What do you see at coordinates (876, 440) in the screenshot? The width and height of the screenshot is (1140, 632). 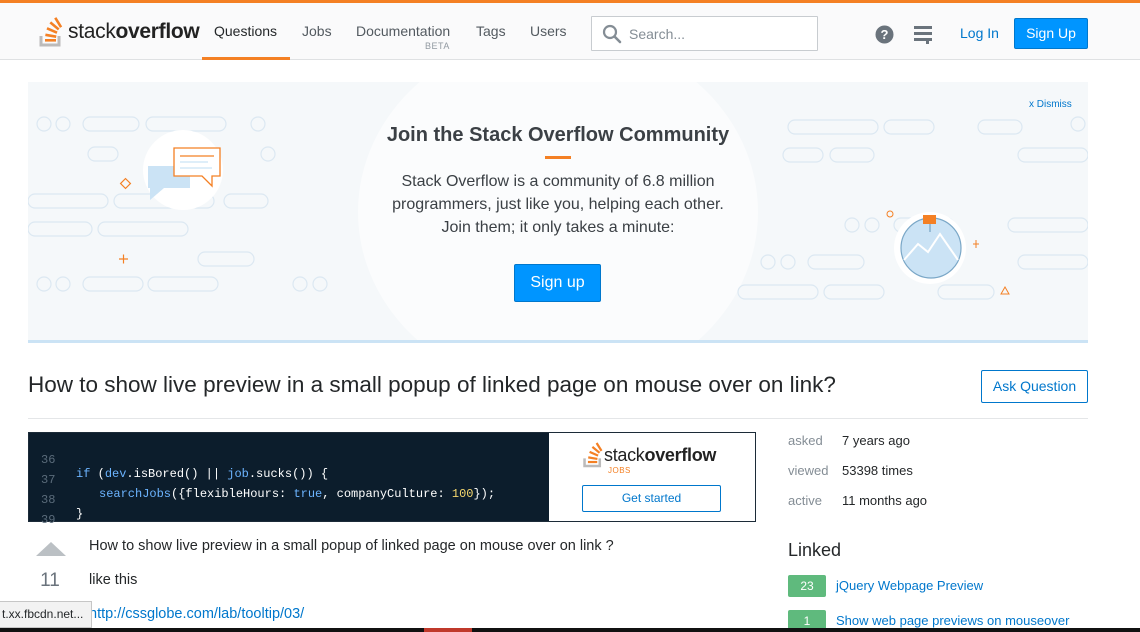 I see `stat-asked-value: 7 years ago` at bounding box center [876, 440].